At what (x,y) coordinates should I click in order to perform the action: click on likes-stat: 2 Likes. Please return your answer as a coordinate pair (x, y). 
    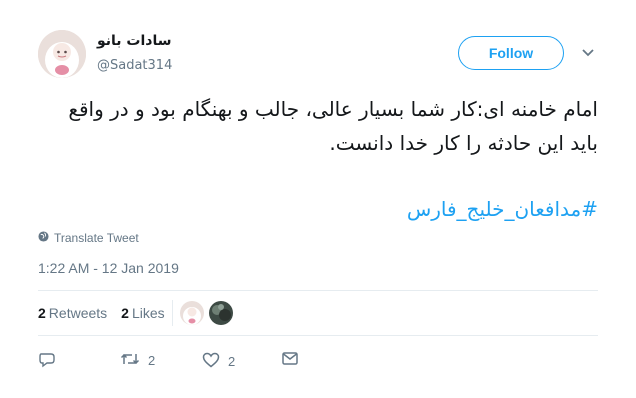
    Looking at the image, I should click on (142, 313).